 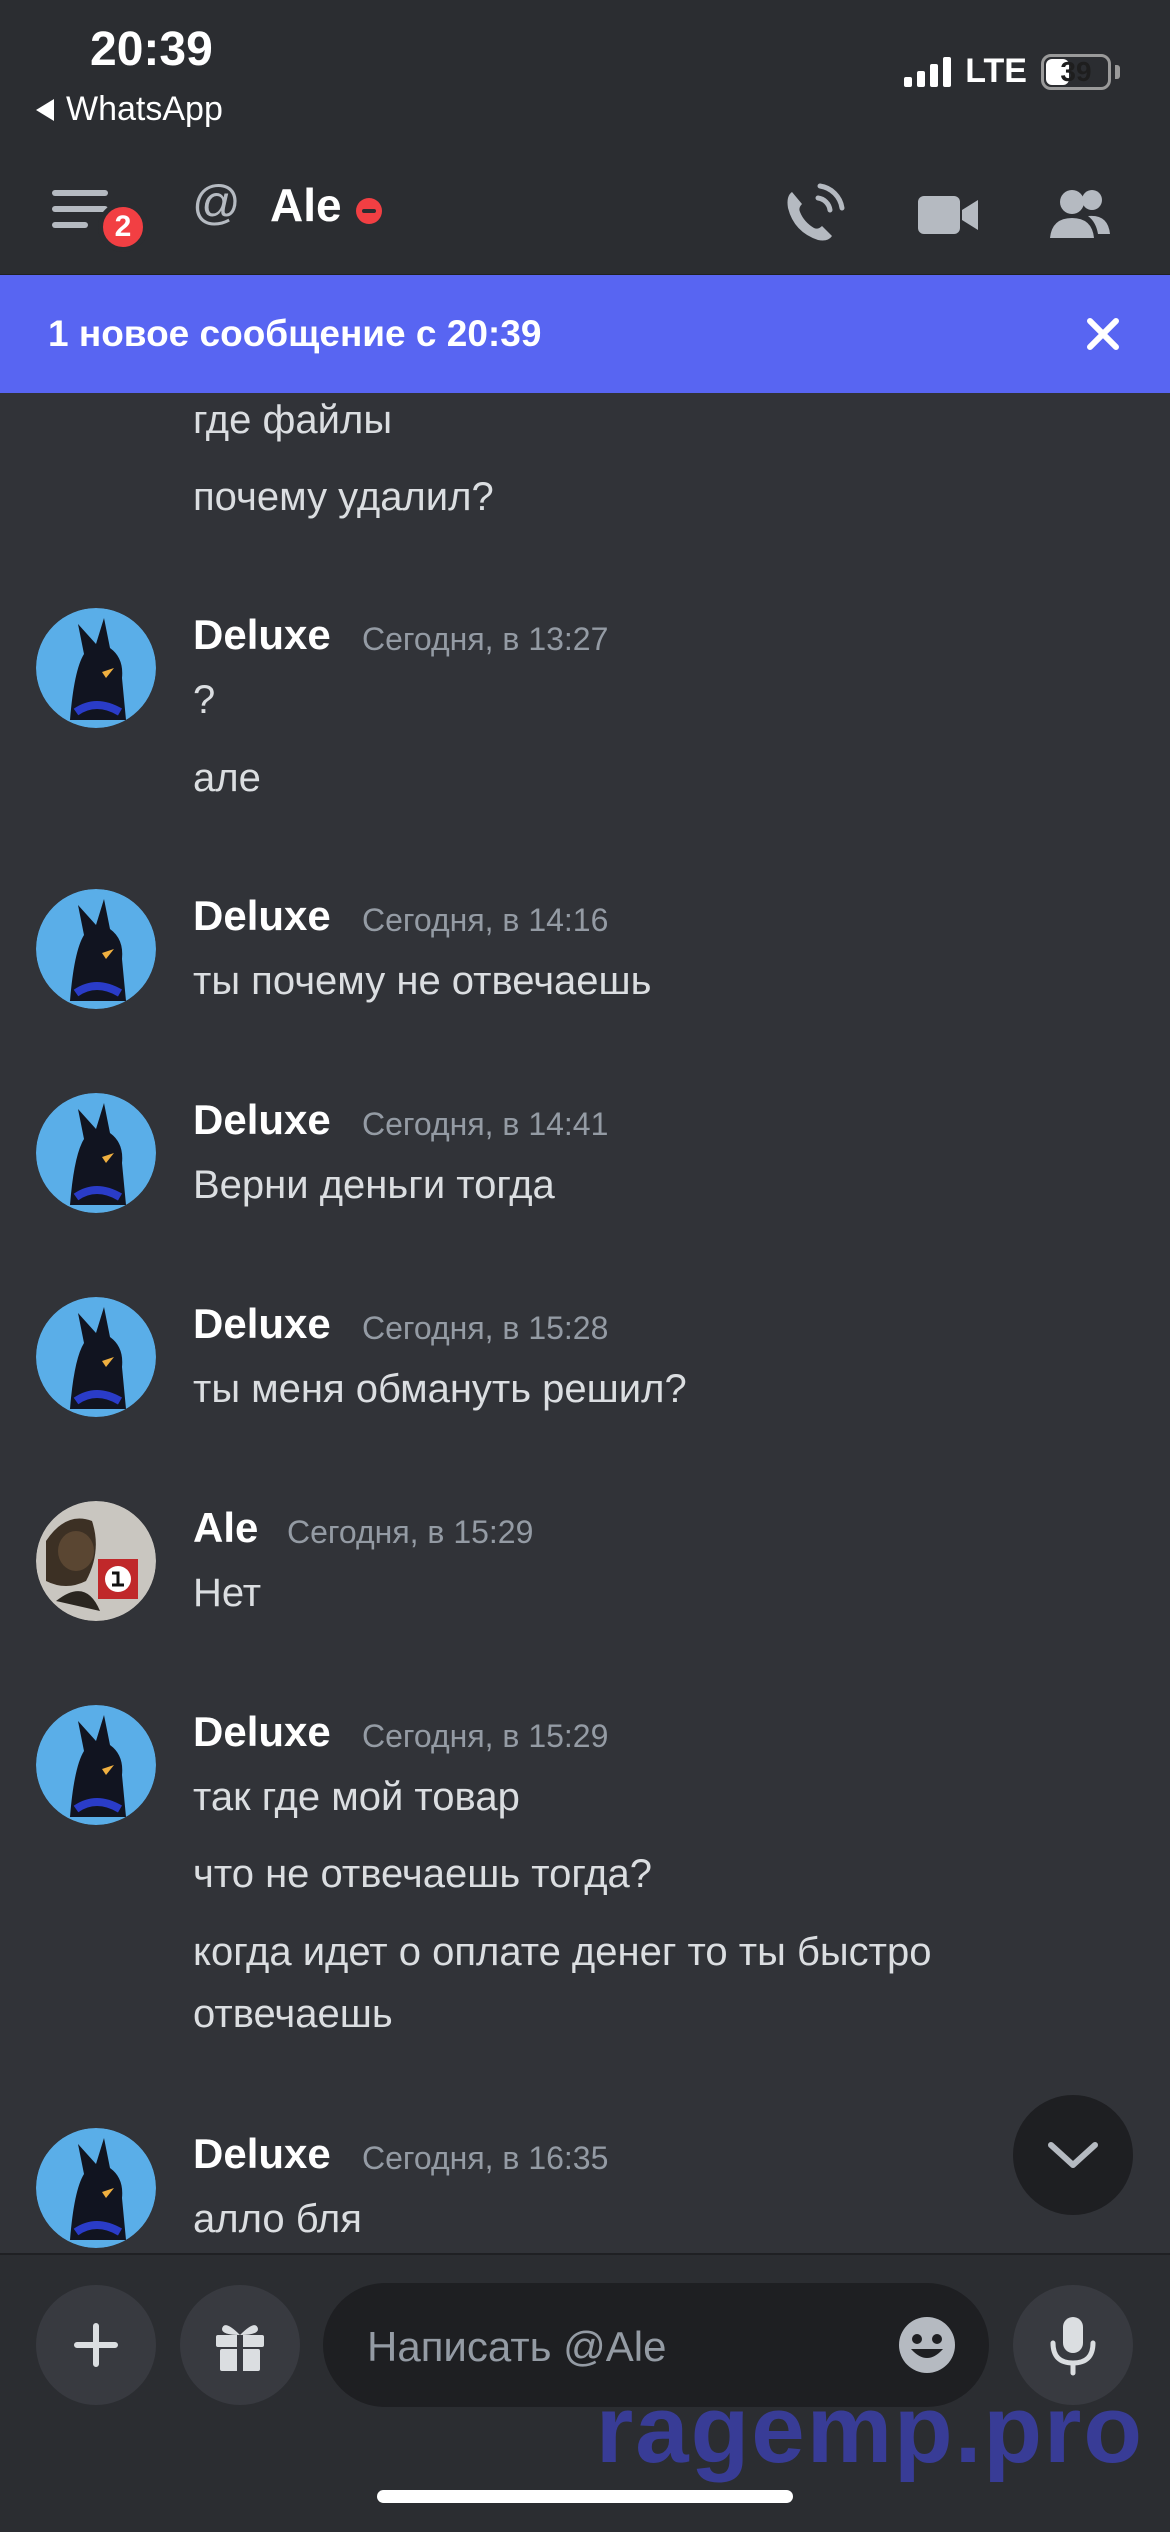 I want to click on back-arrow-icon, so click(x=45, y=109).